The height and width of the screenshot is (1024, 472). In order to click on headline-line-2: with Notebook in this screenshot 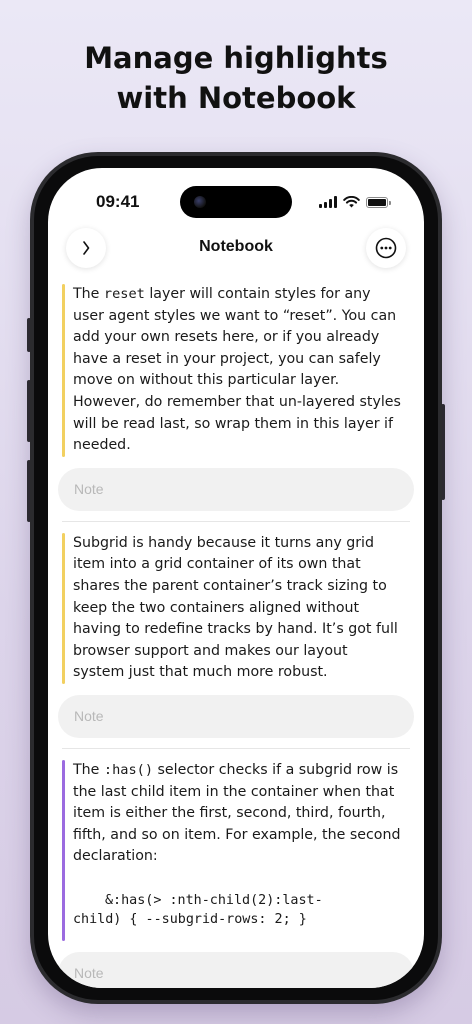, I will do `click(236, 98)`.